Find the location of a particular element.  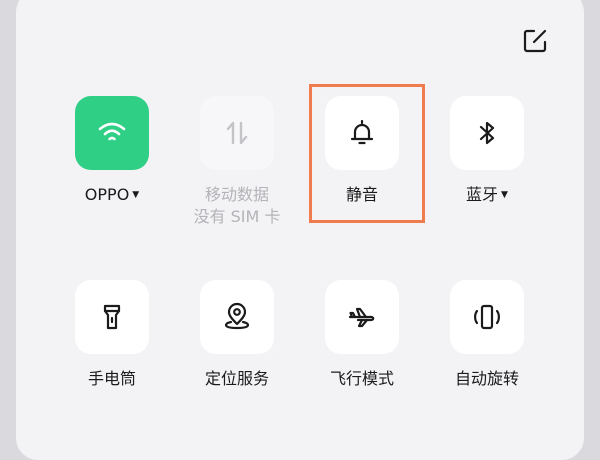

mobile-data-icon is located at coordinates (237, 133).